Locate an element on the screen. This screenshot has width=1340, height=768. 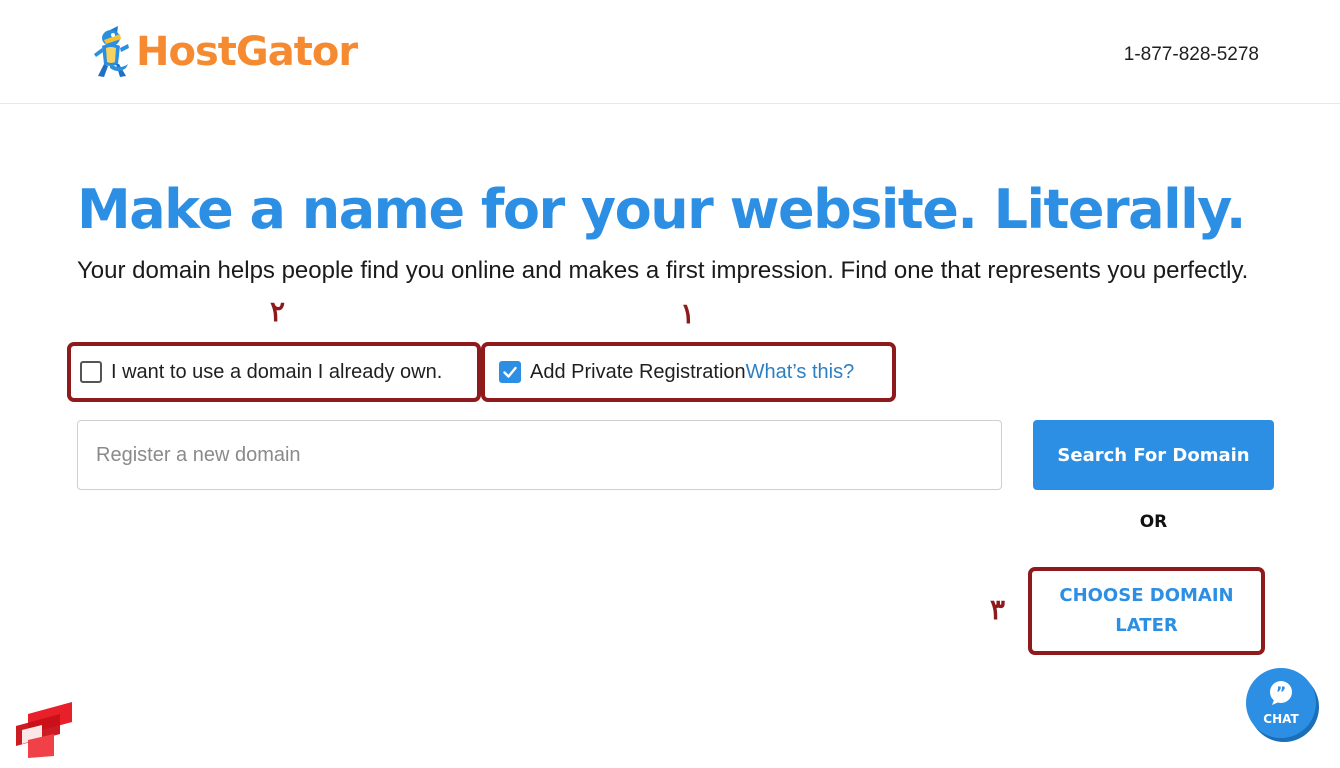
own-domain-checkbox is located at coordinates (91, 372).